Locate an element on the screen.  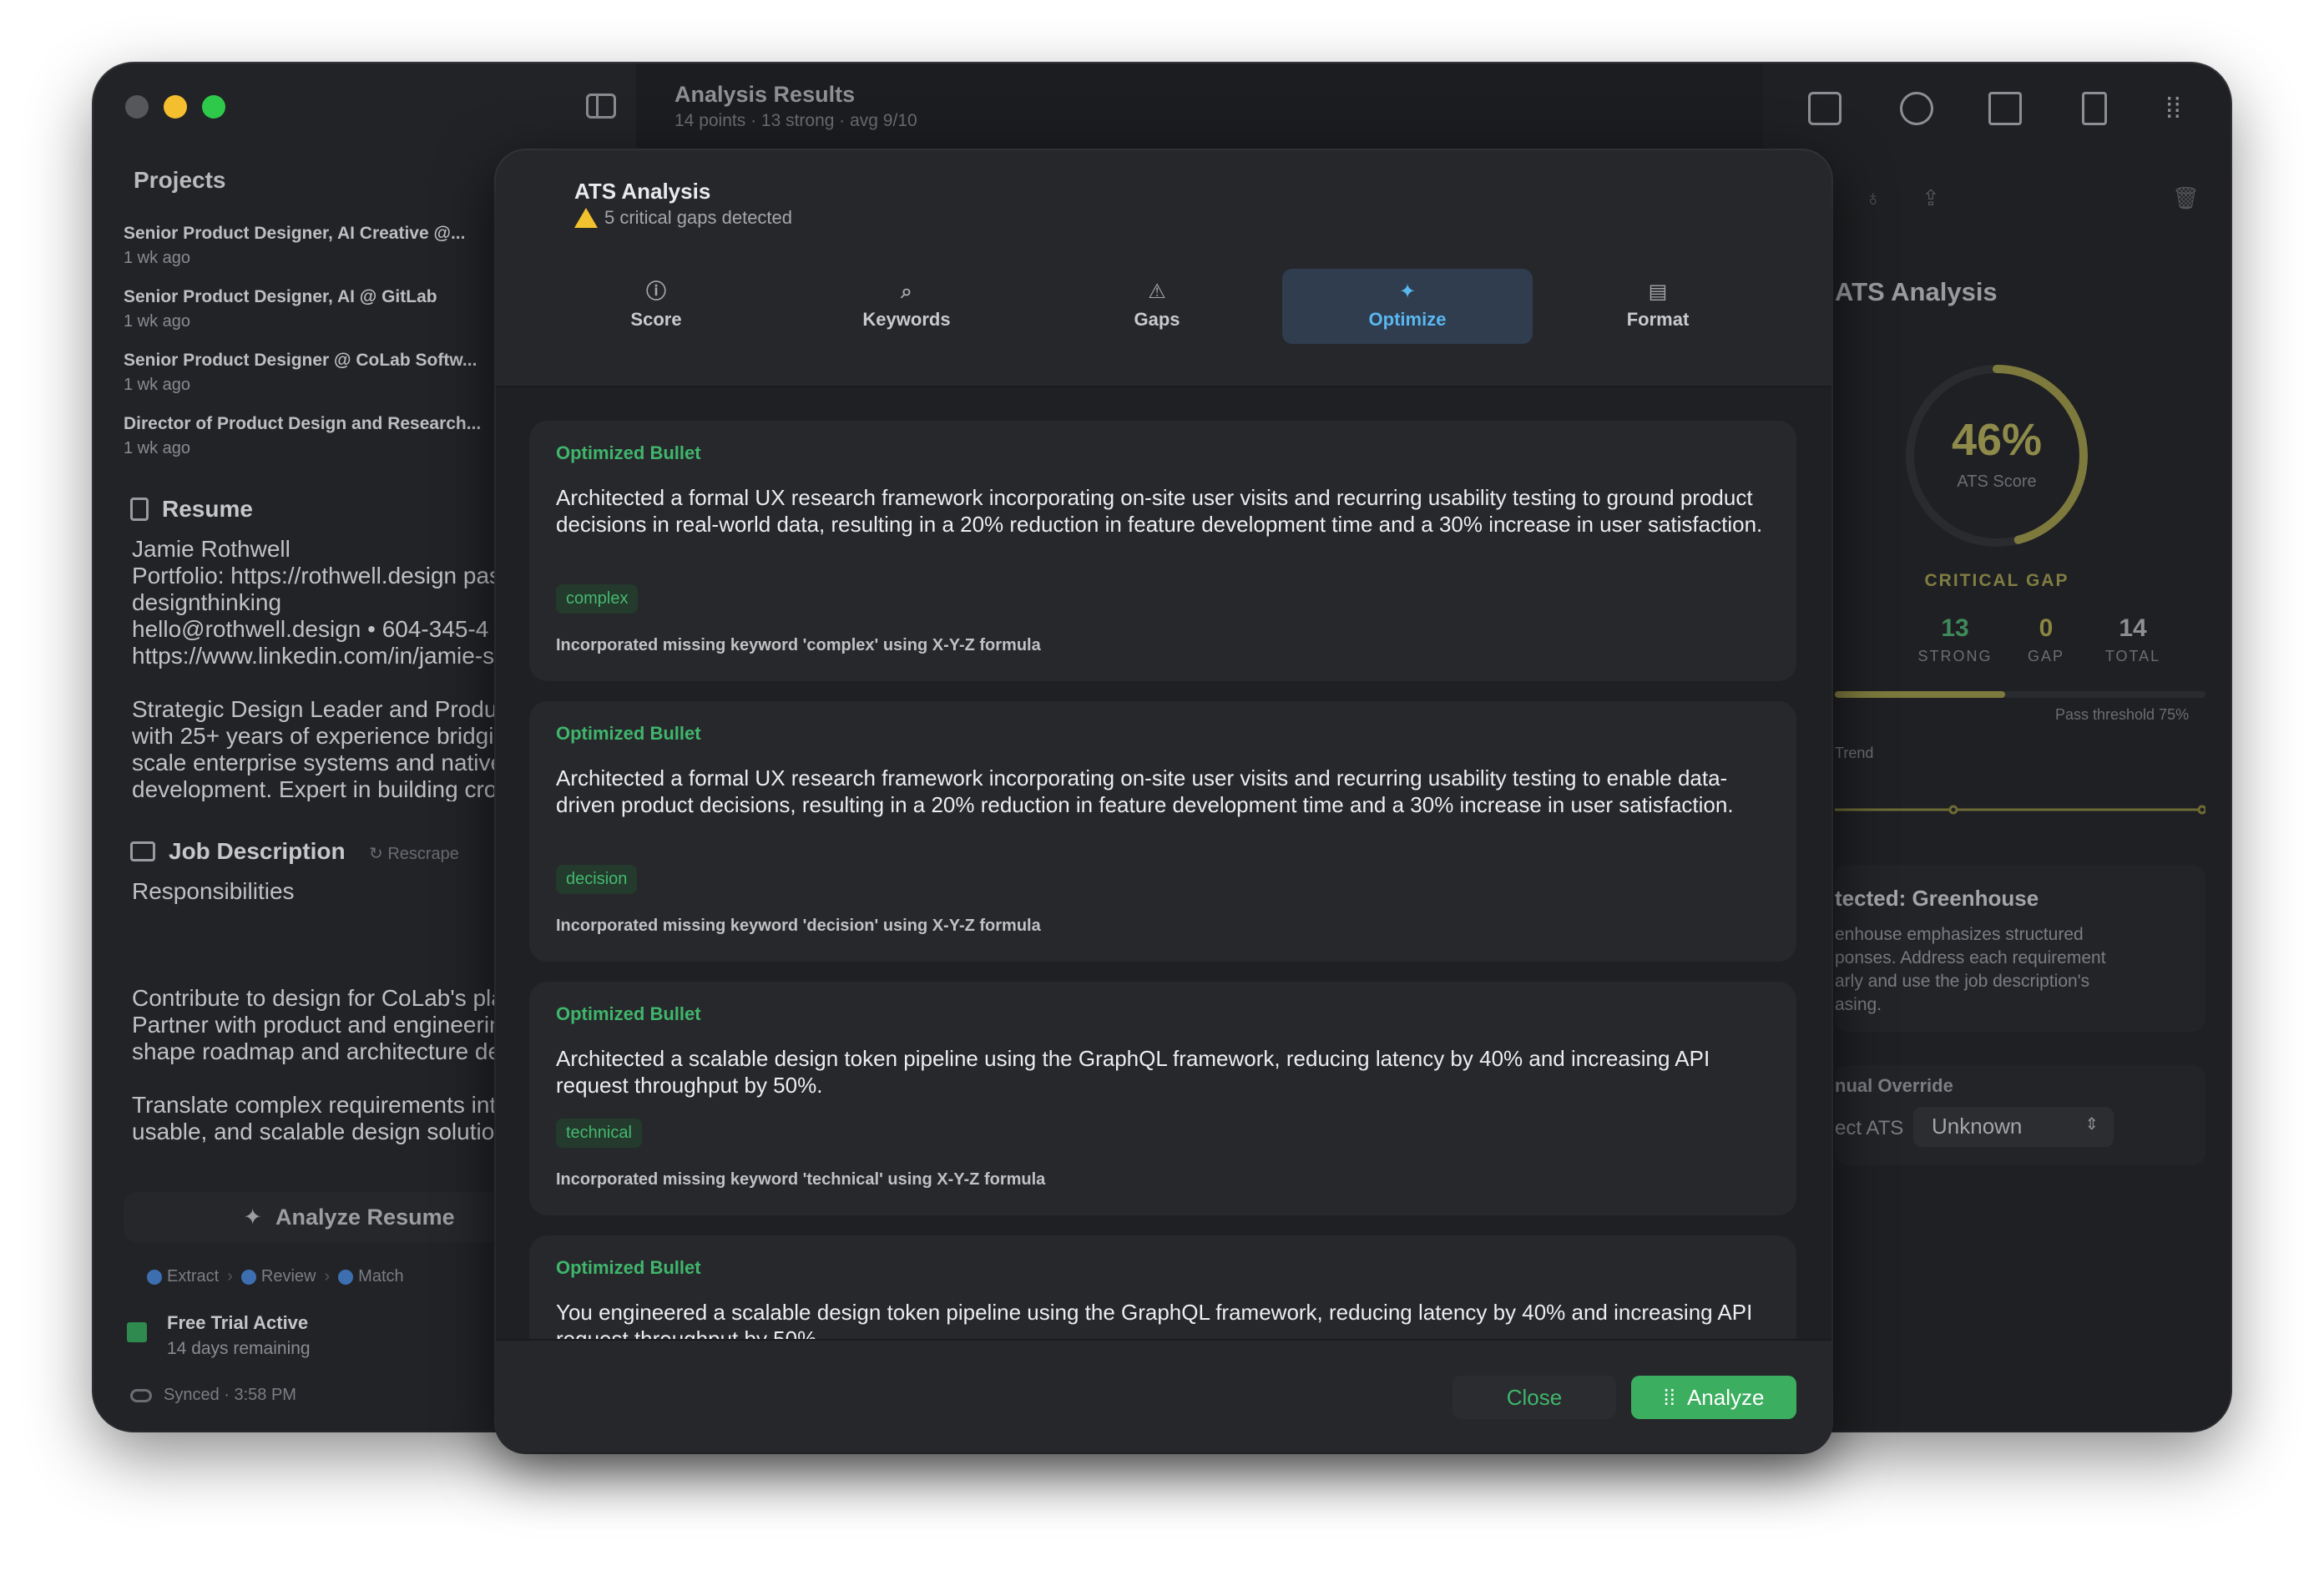
close-button: Close is located at coordinates (1534, 1397).